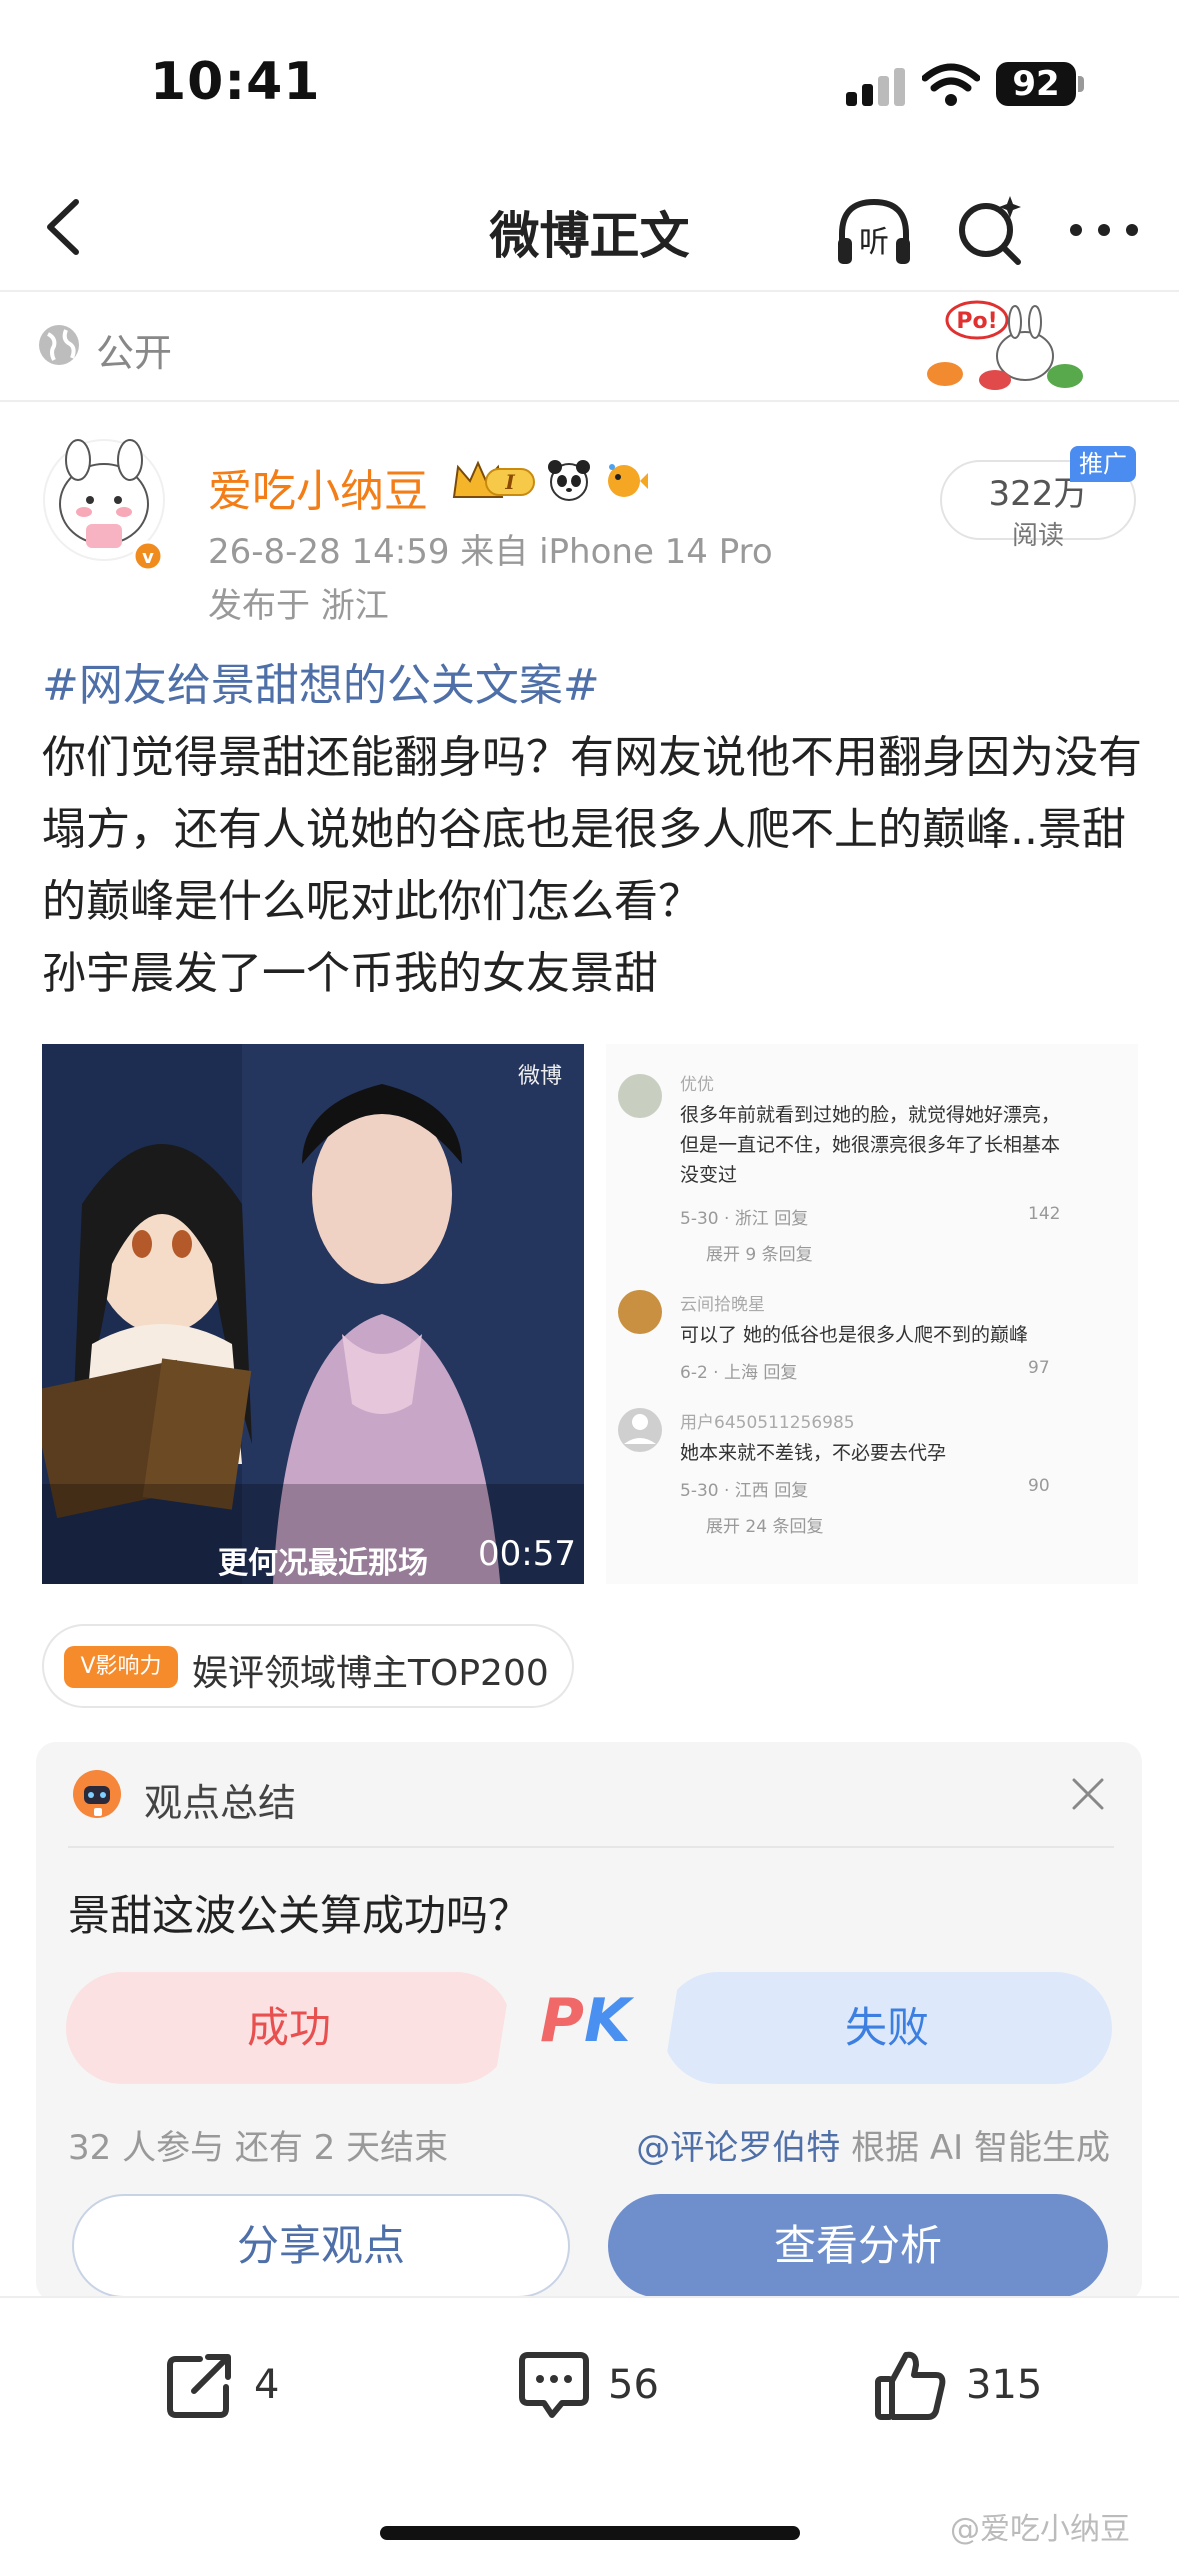 The image size is (1179, 2556). What do you see at coordinates (744, 1219) in the screenshot?
I see `comment-meta: 5-30 · 浙江 回复` at bounding box center [744, 1219].